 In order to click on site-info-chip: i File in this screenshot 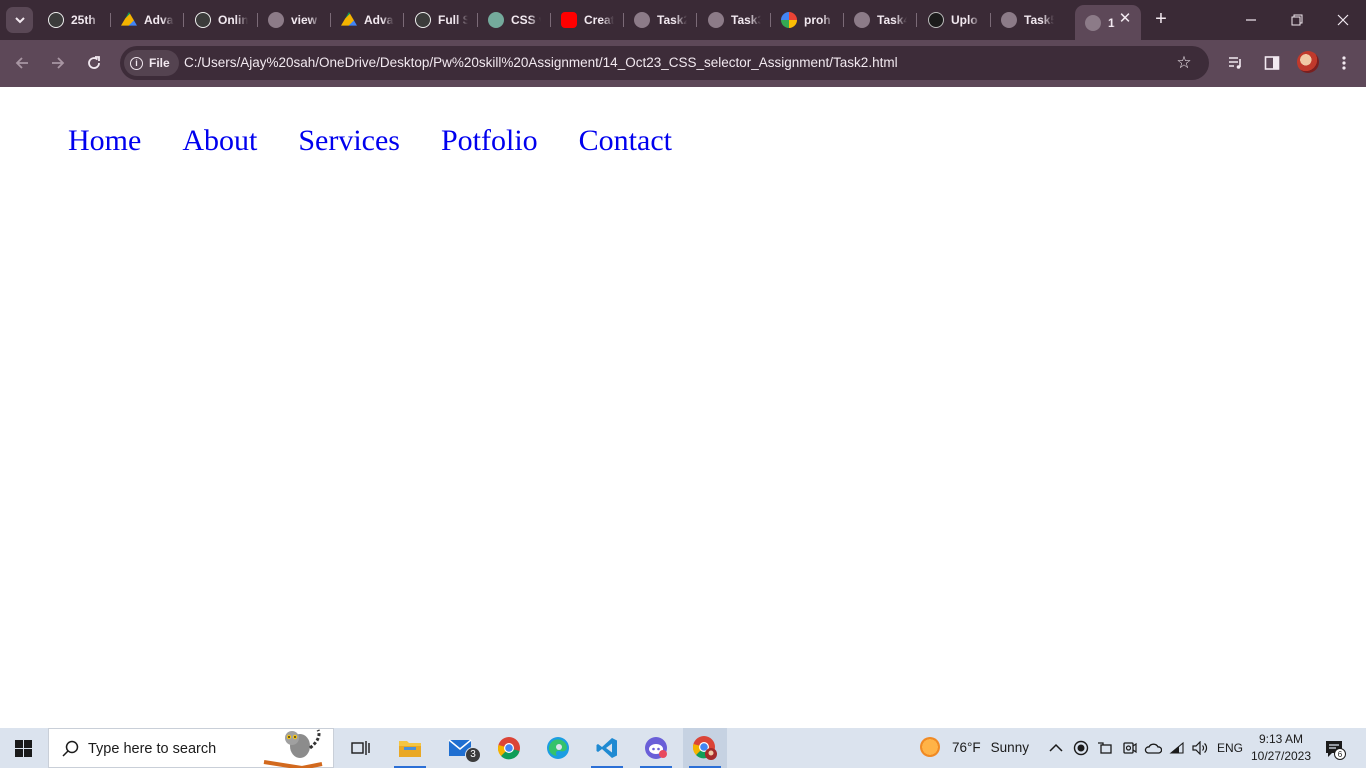, I will do `click(151, 63)`.